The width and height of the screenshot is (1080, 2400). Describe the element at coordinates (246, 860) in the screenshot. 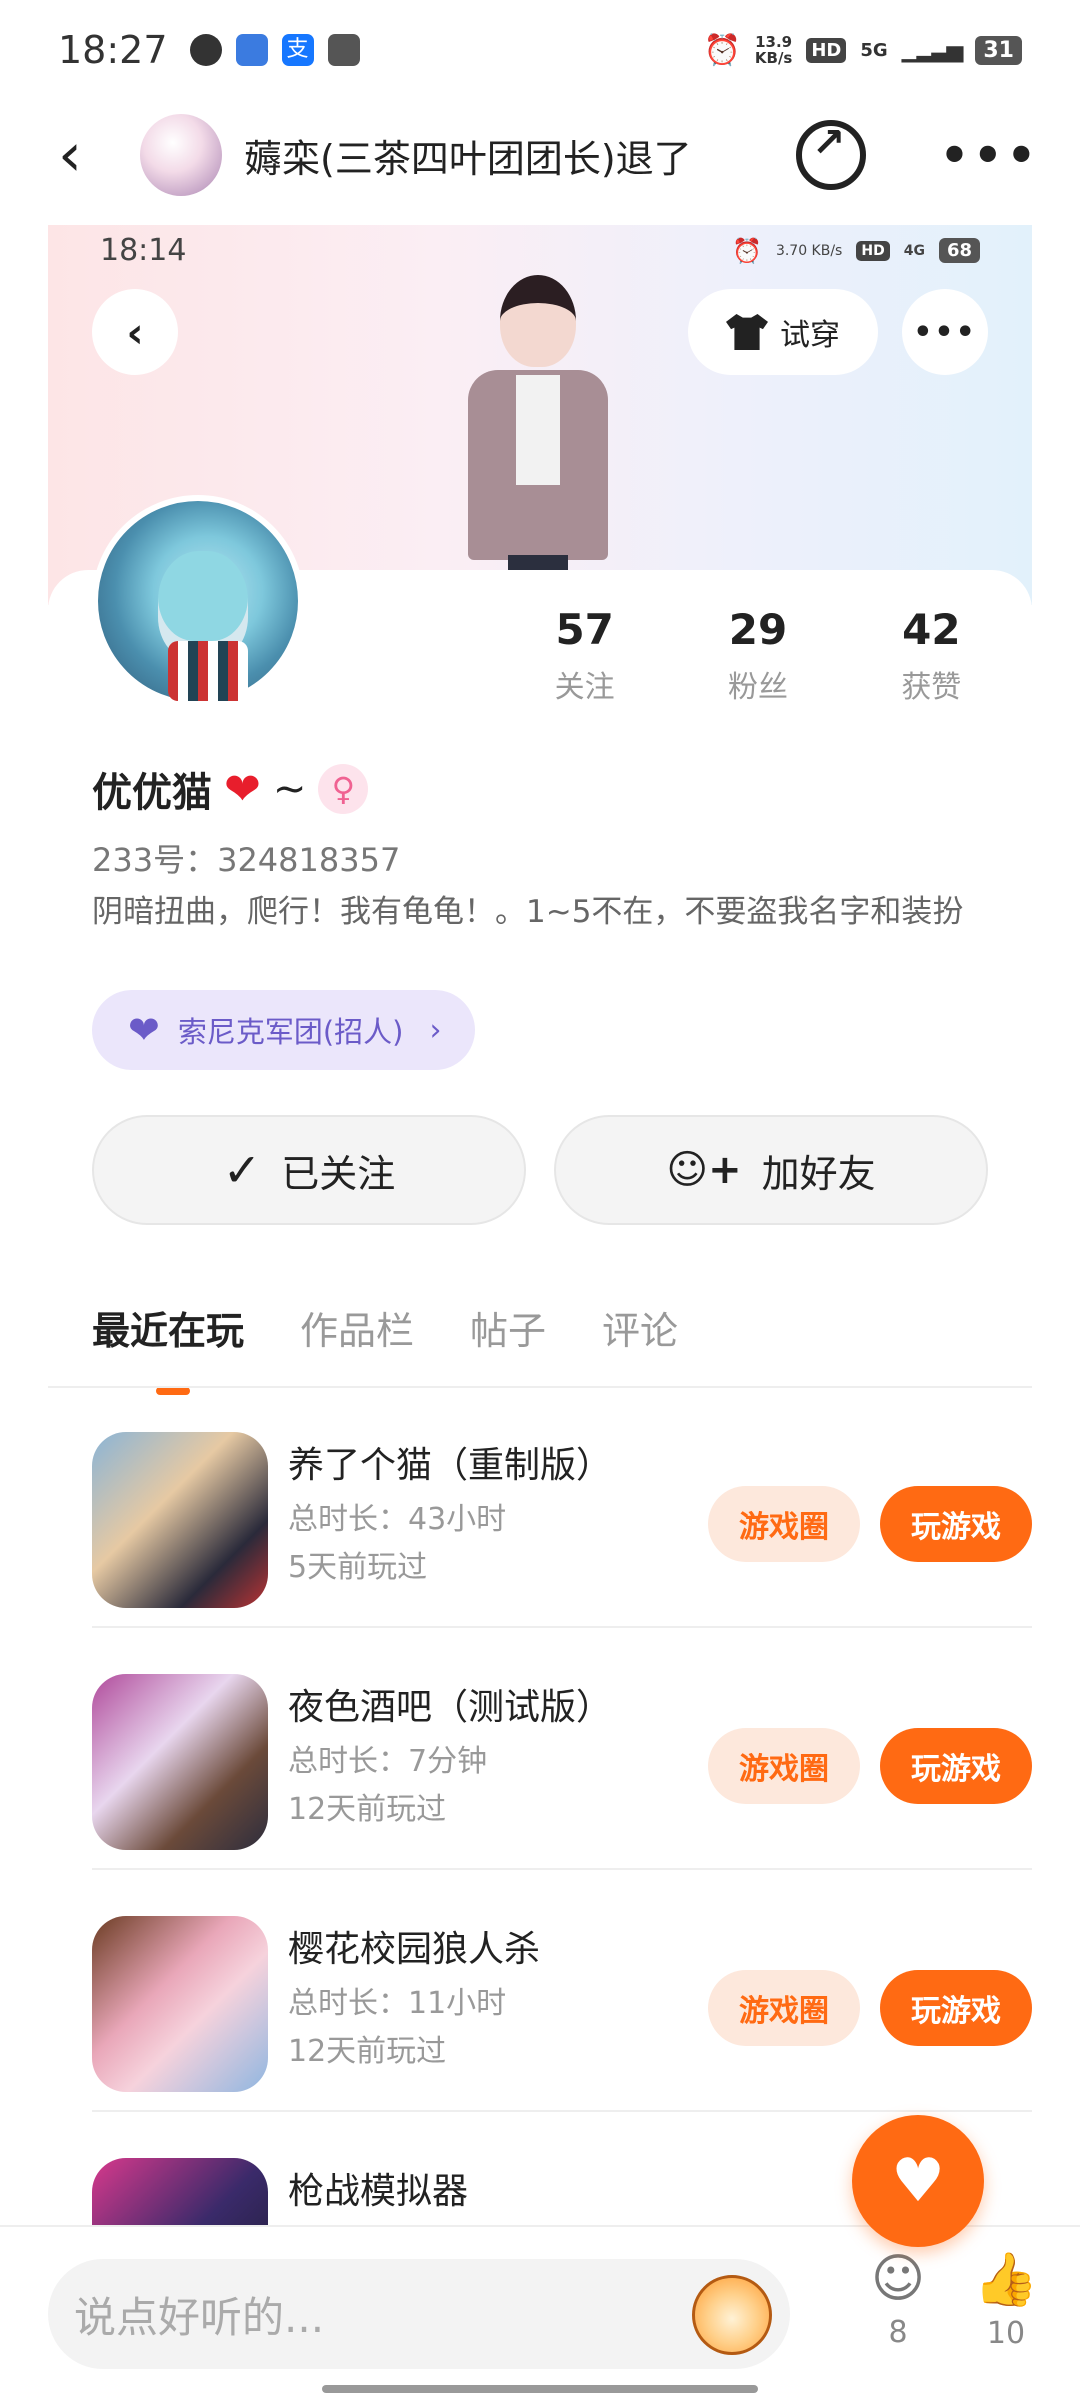

I see `user-id: 233号：324818357` at that location.